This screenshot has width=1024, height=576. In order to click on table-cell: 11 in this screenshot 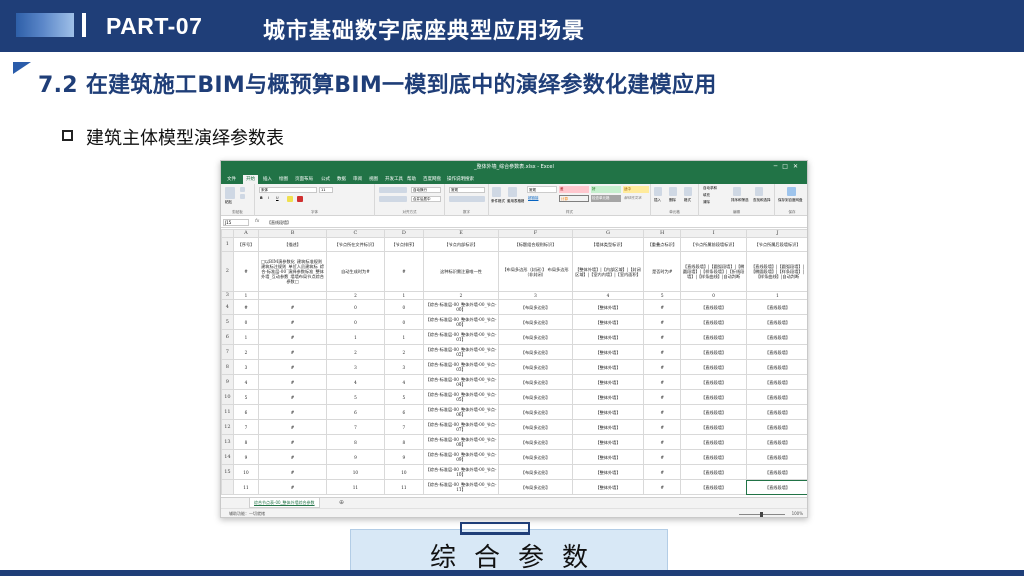, I will do `click(355, 487)`.